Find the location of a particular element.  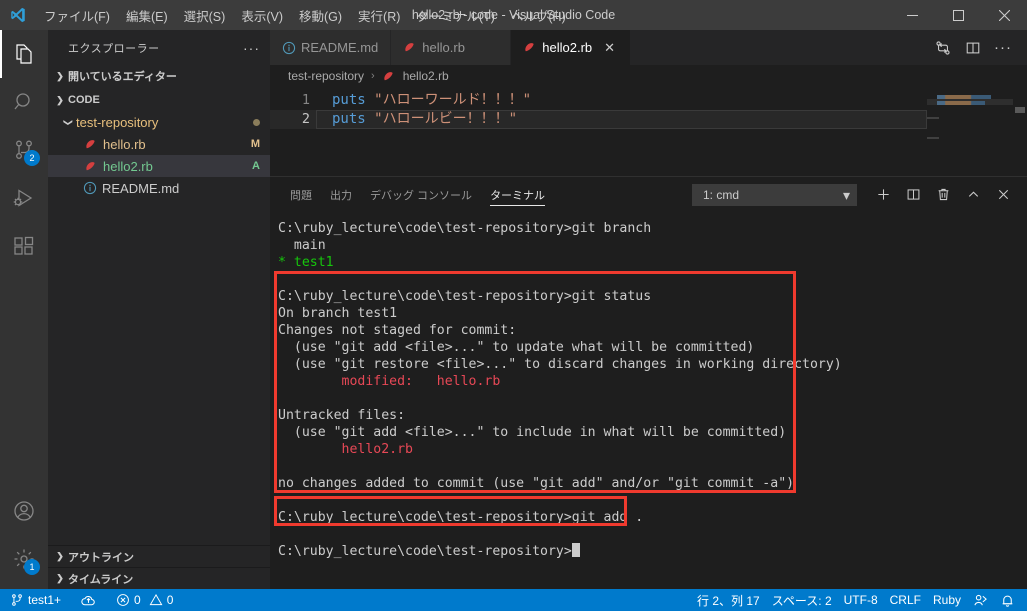

keyword-token: puts is located at coordinates (349, 100).